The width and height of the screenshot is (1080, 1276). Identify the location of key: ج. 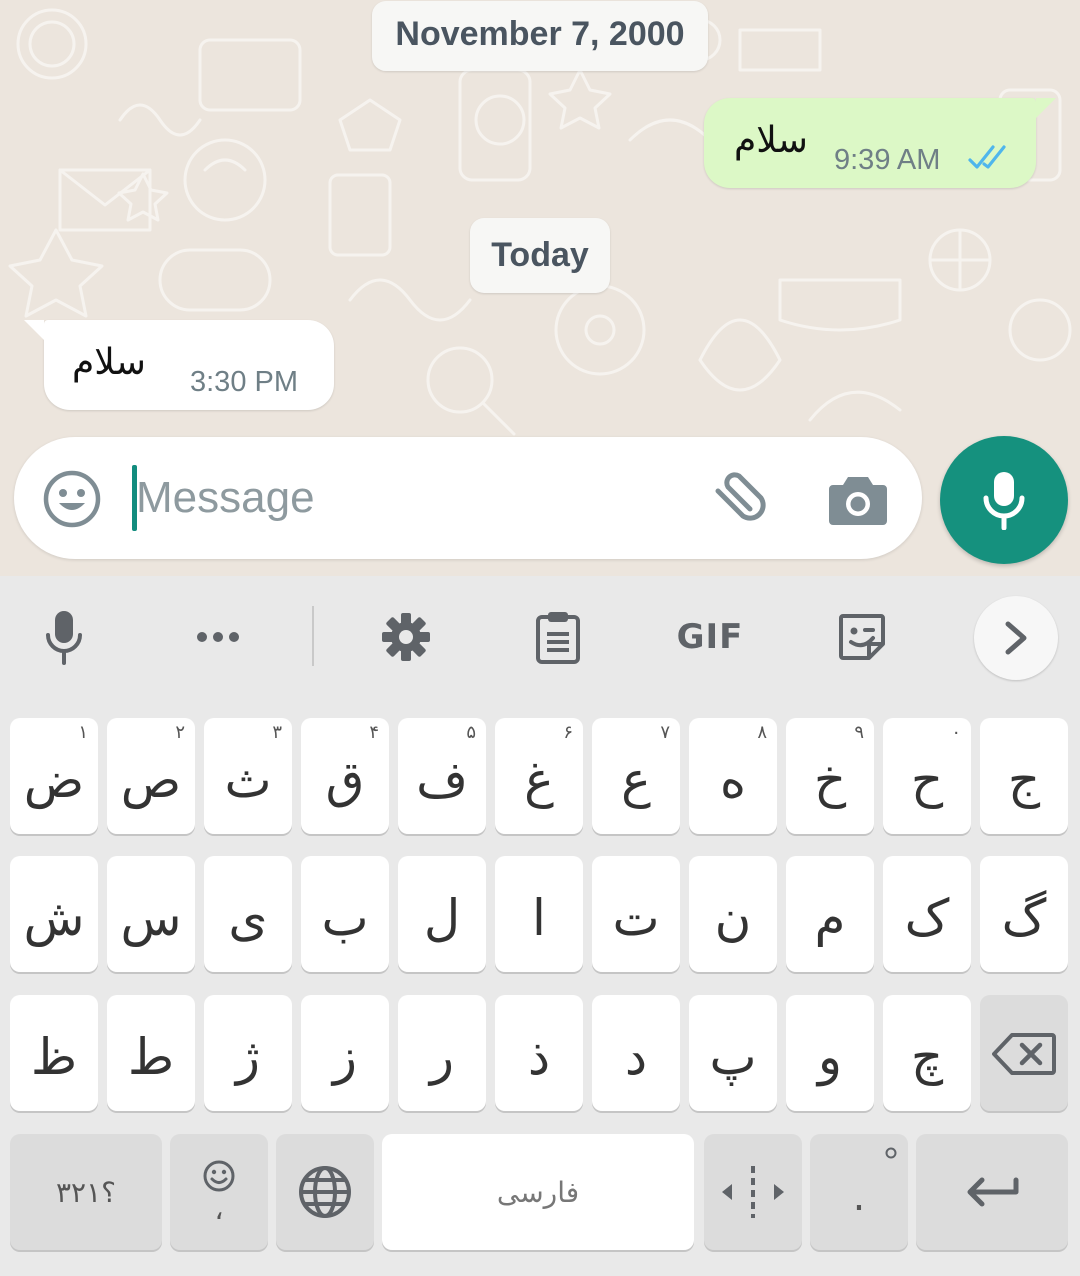
(1024, 776).